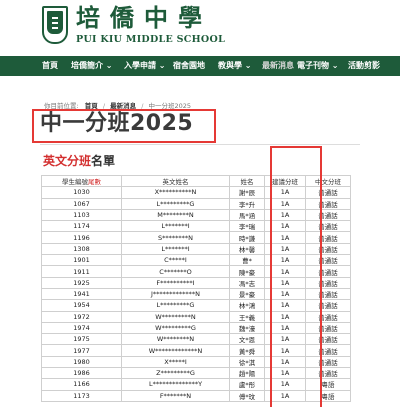 The image size is (400, 407). I want to click on cell-student-no: 1067, so click(81, 203).